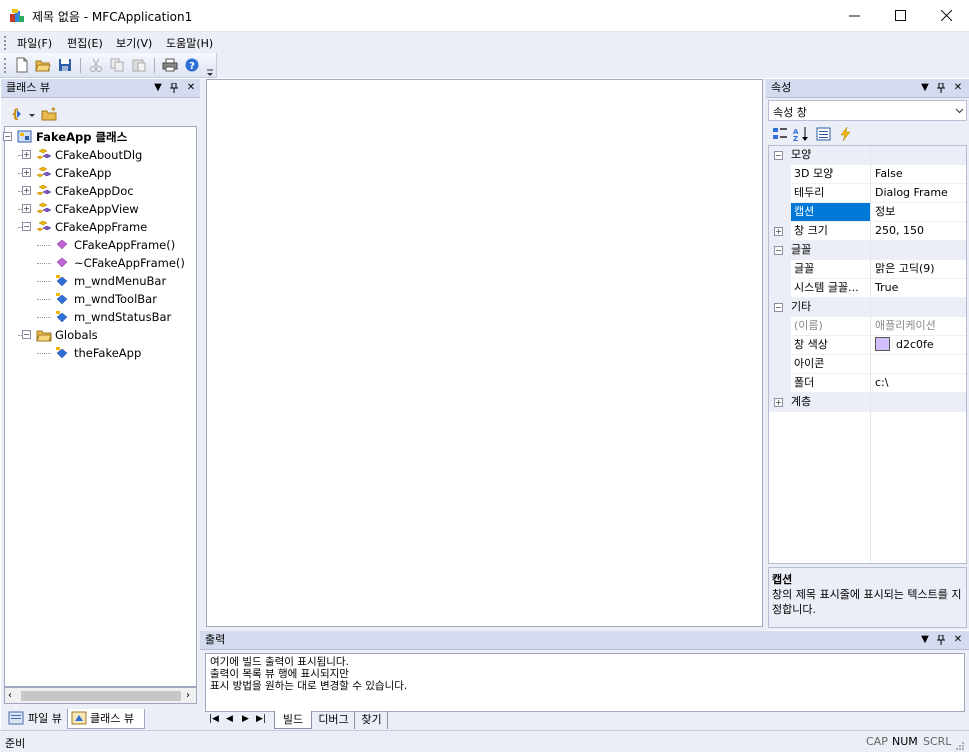  Describe the element at coordinates (101, 696) in the screenshot. I see `scrollbar-thumb` at that location.